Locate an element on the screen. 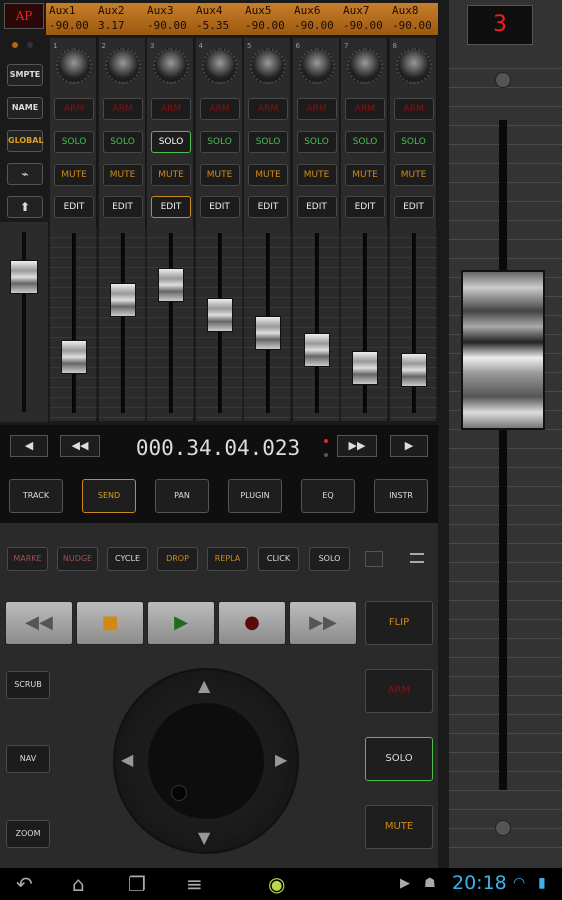  global-button: GLOBAL is located at coordinates (25, 141).